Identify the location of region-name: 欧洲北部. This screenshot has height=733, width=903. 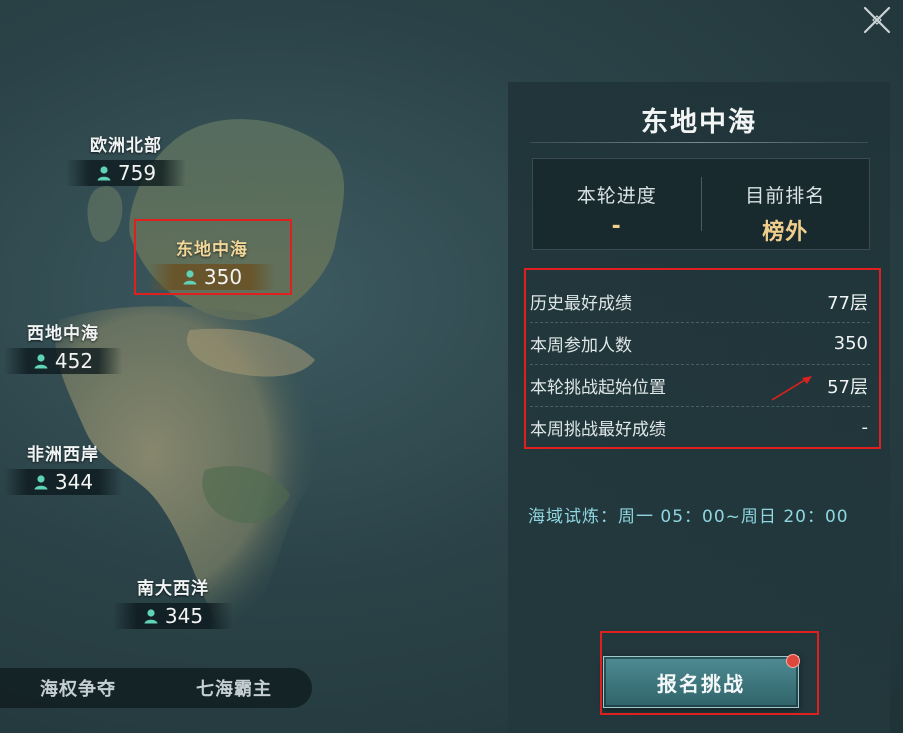
(126, 146).